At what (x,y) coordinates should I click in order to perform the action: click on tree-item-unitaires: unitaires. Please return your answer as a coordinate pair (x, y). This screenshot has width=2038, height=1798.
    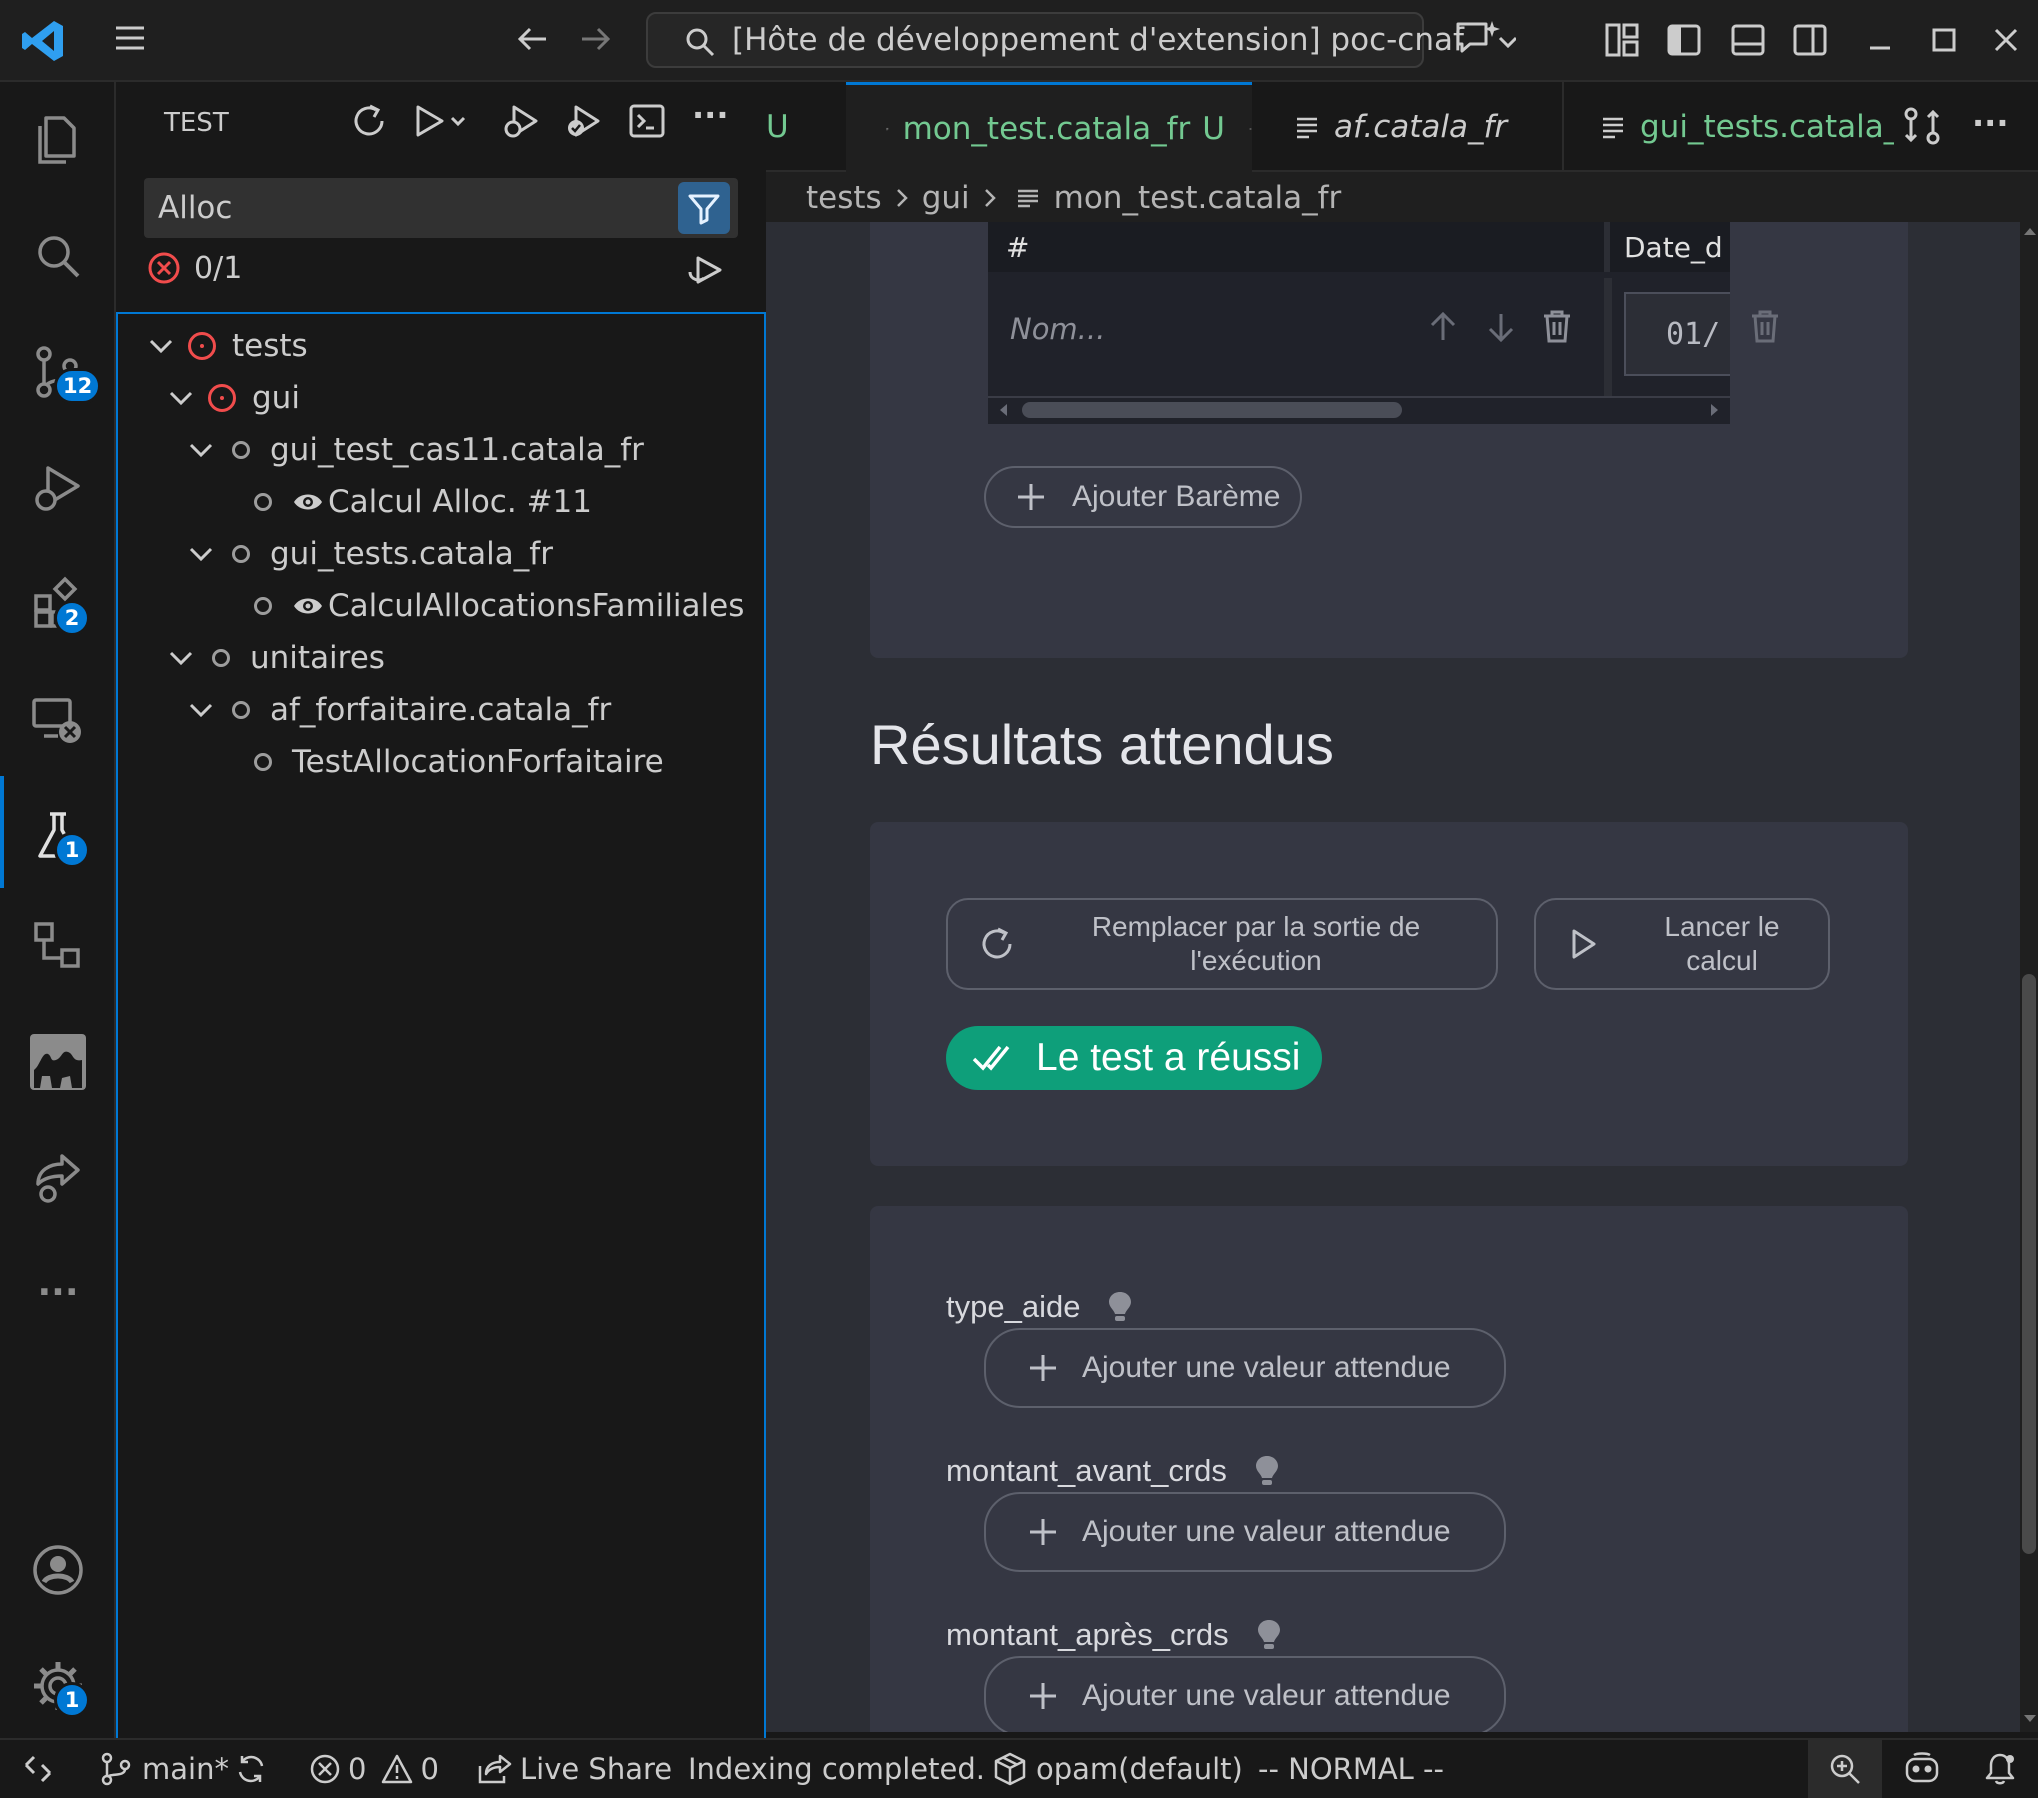
    Looking at the image, I should click on (275, 658).